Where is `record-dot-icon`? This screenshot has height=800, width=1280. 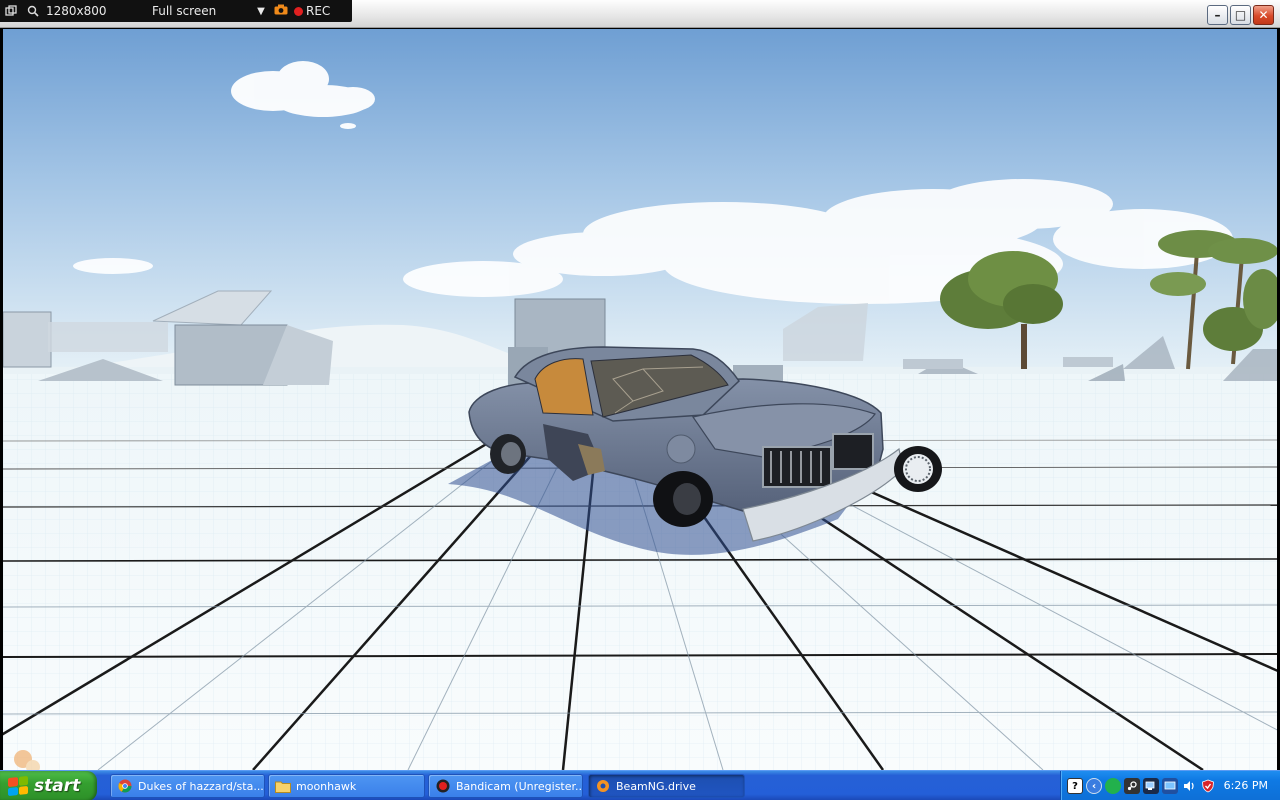
record-dot-icon is located at coordinates (298, 11).